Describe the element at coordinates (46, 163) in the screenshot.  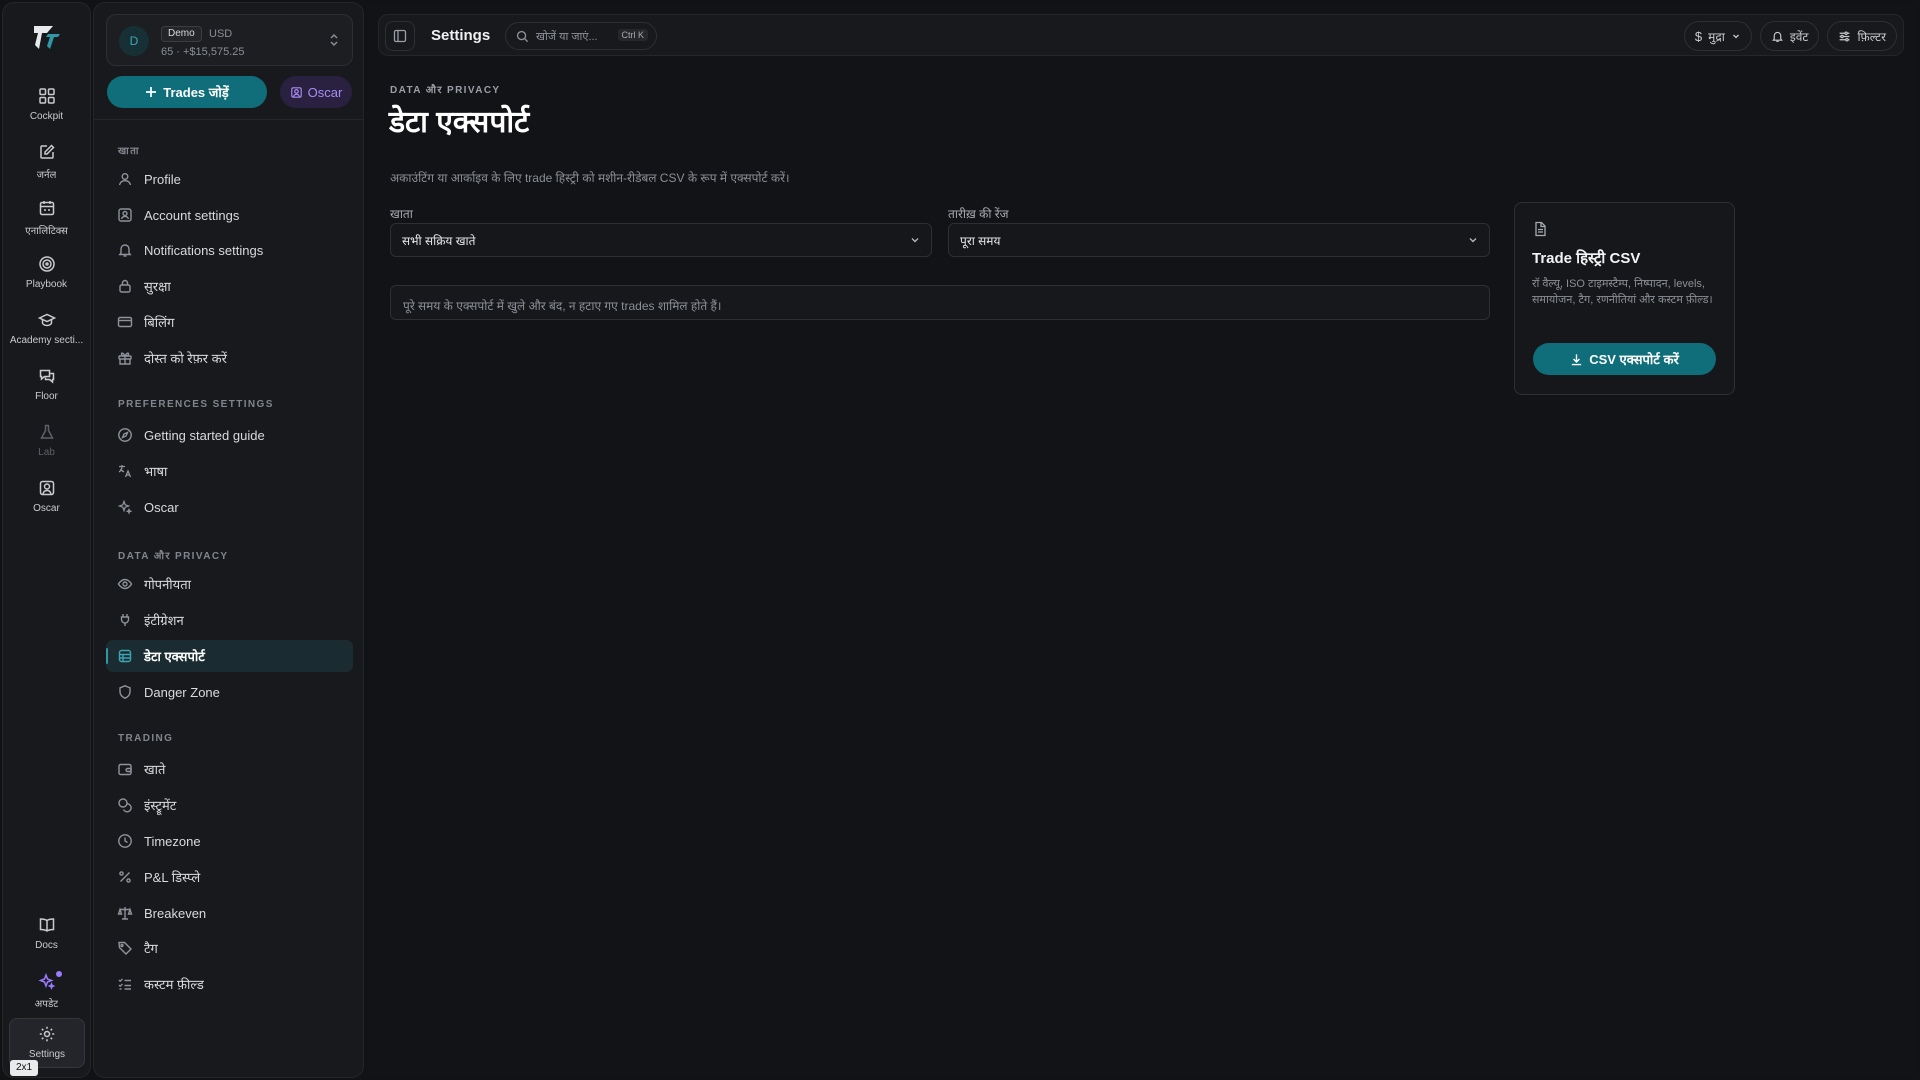
I see `rail-item-journal: जर्नल` at that location.